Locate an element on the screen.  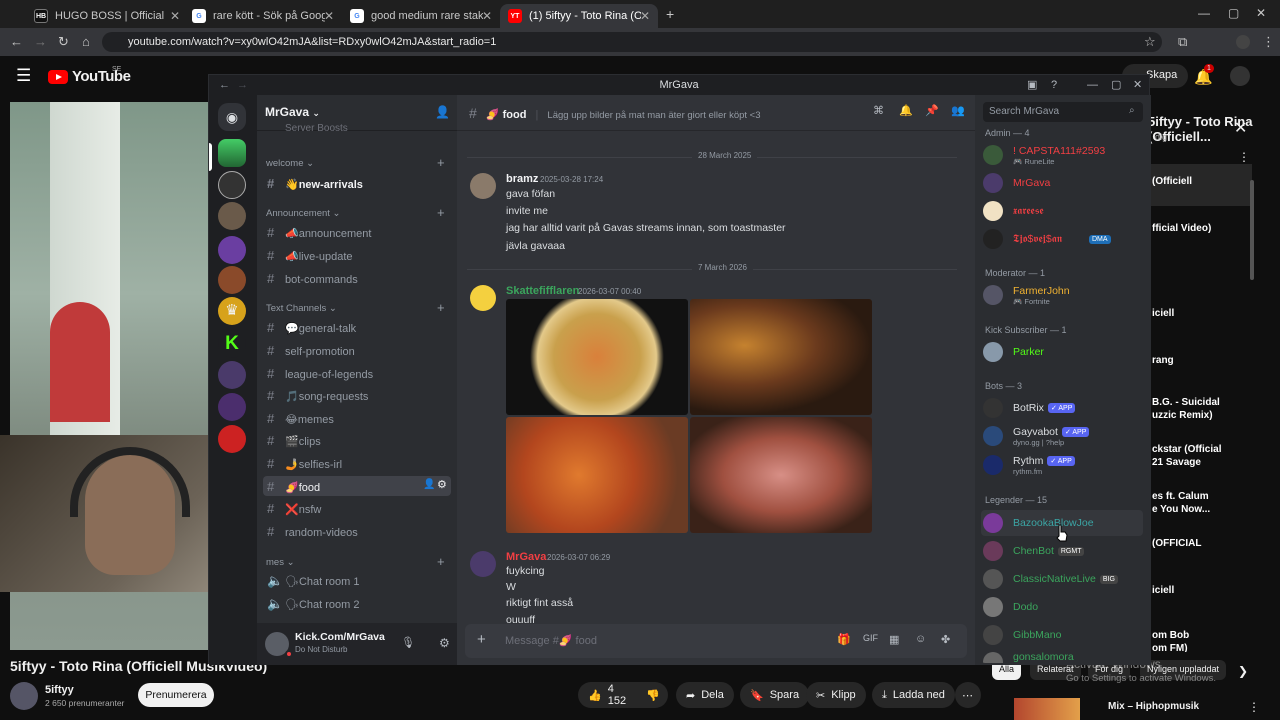
voice-chat-room-1: 🔈 🗣Chat room 1 is located at coordinates (357, 580).